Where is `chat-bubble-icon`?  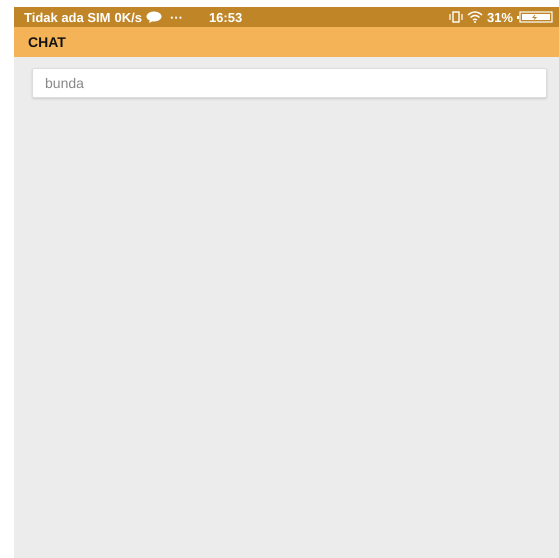 chat-bubble-icon is located at coordinates (154, 17).